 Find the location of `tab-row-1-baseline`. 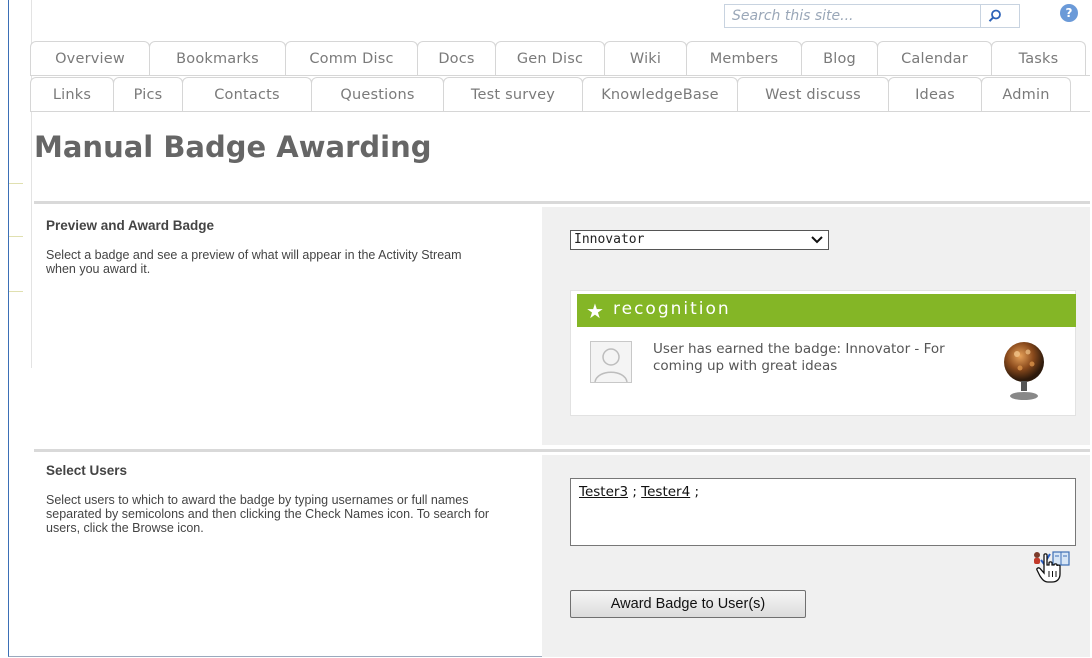

tab-row-1-baseline is located at coordinates (560, 75).